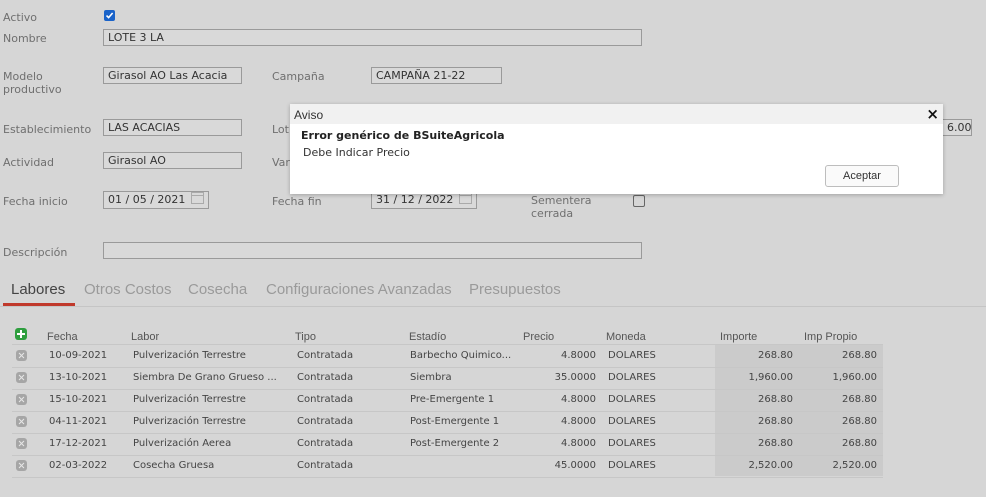 This screenshot has height=497, width=986. Describe the element at coordinates (372, 250) in the screenshot. I see `descripcion-input` at that location.